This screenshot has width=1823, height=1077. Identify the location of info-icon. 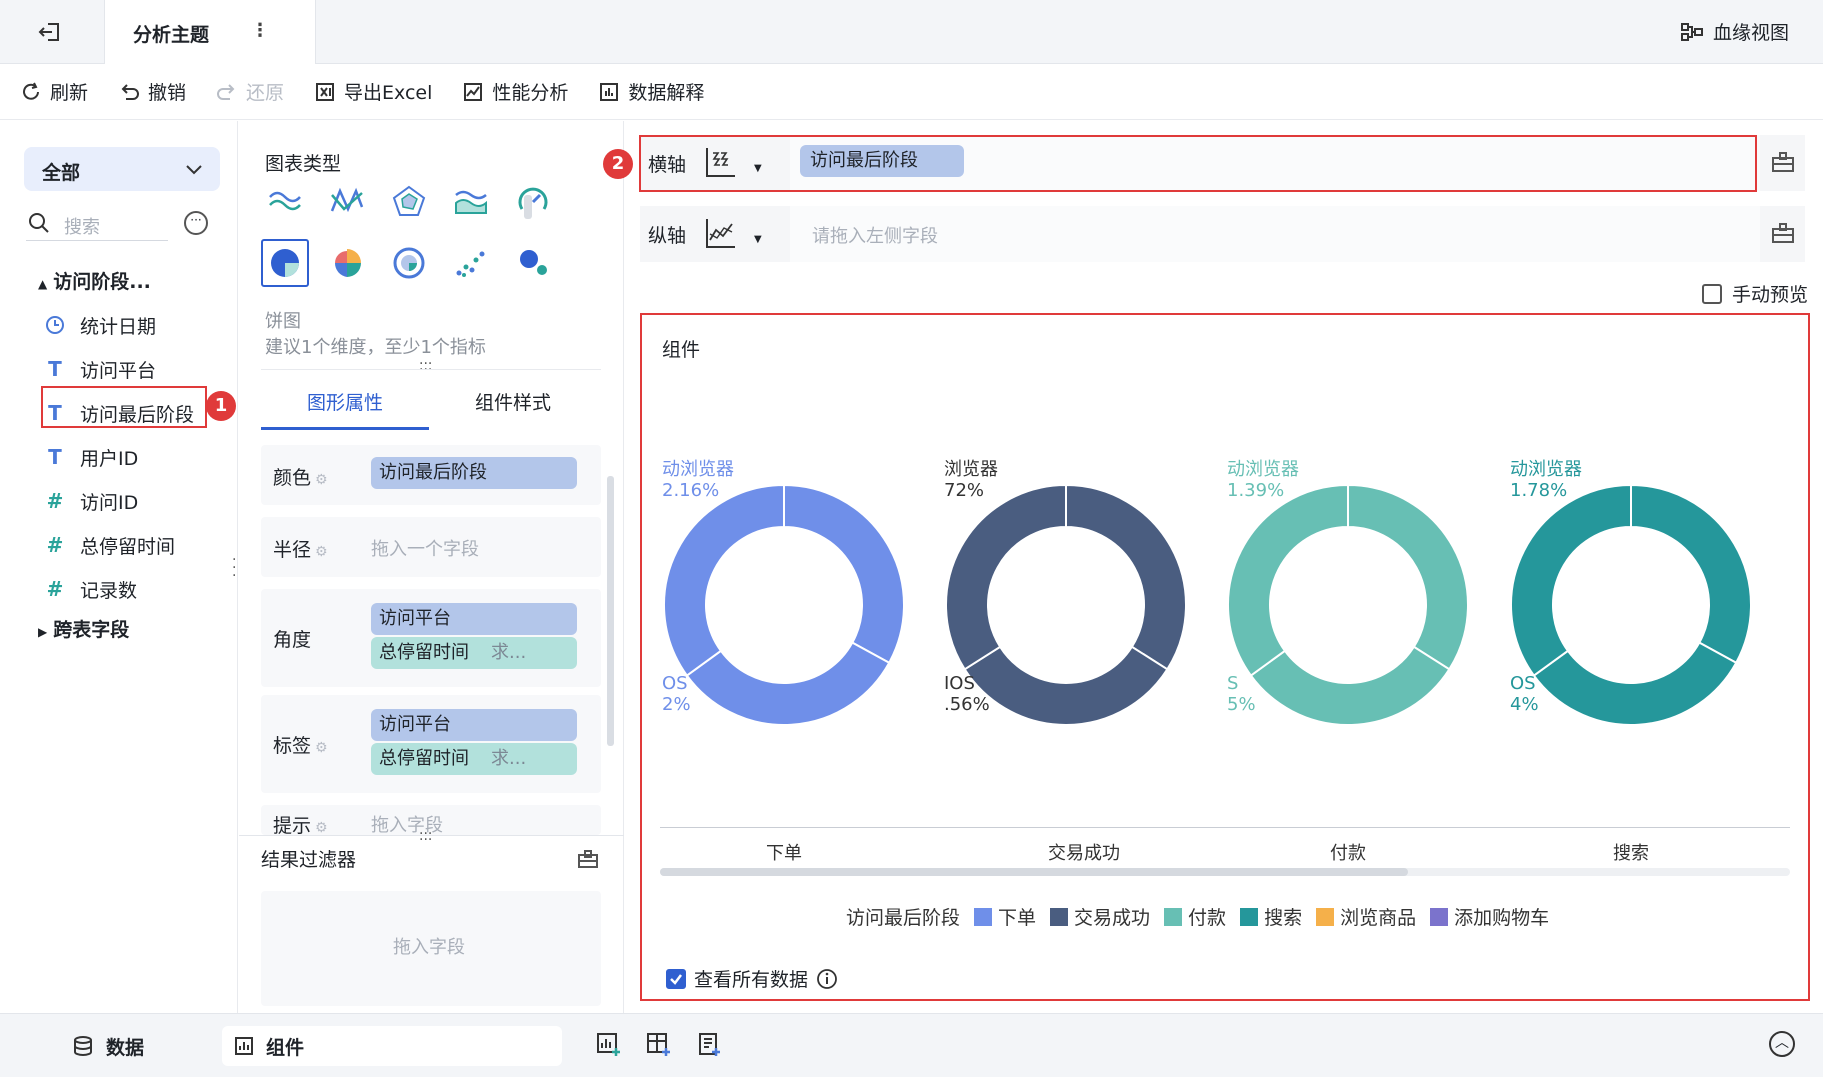
(827, 979).